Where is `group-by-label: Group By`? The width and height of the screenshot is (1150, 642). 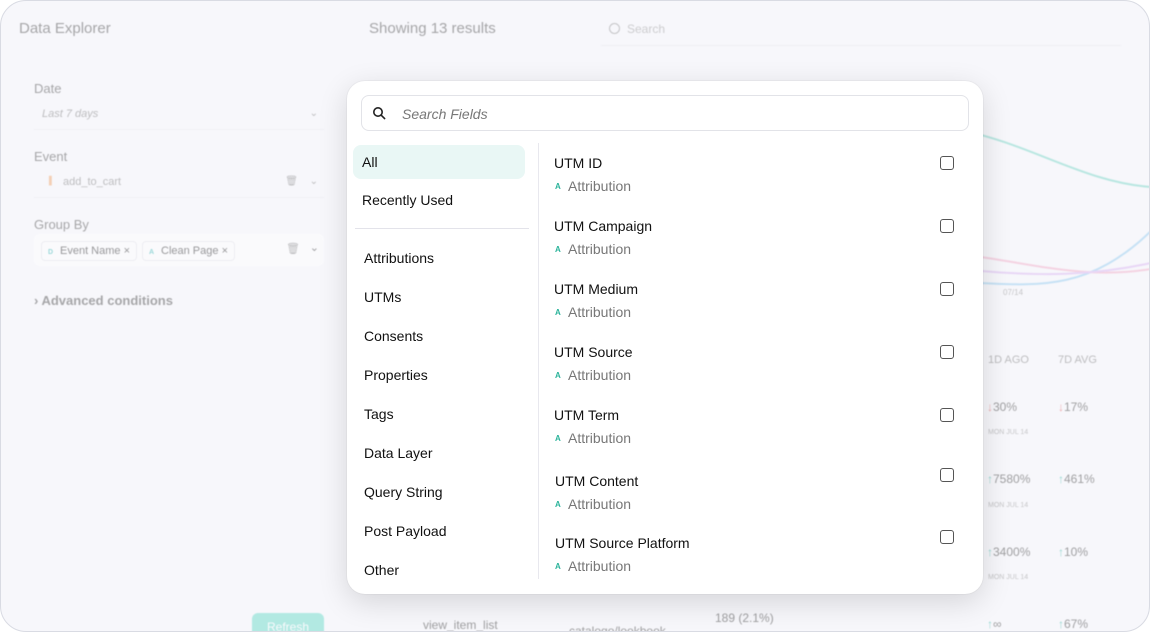
group-by-label: Group By is located at coordinates (61, 224).